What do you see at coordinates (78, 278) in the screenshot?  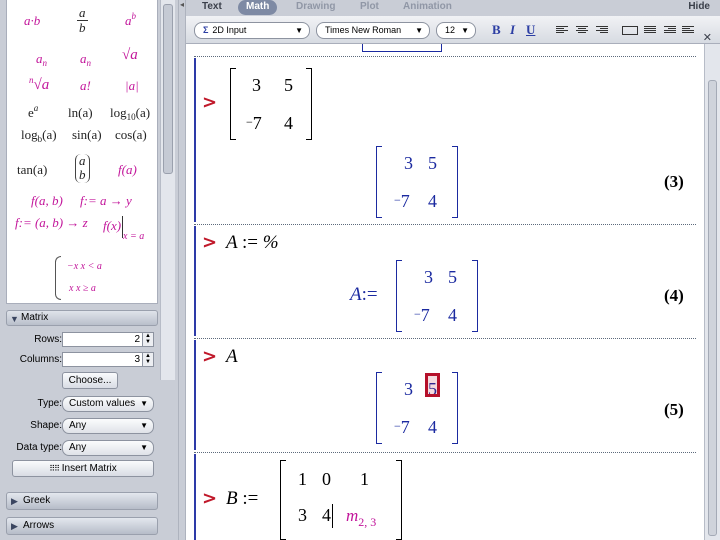 I see `palette-piecewise: −x x < a x x ≥ a` at bounding box center [78, 278].